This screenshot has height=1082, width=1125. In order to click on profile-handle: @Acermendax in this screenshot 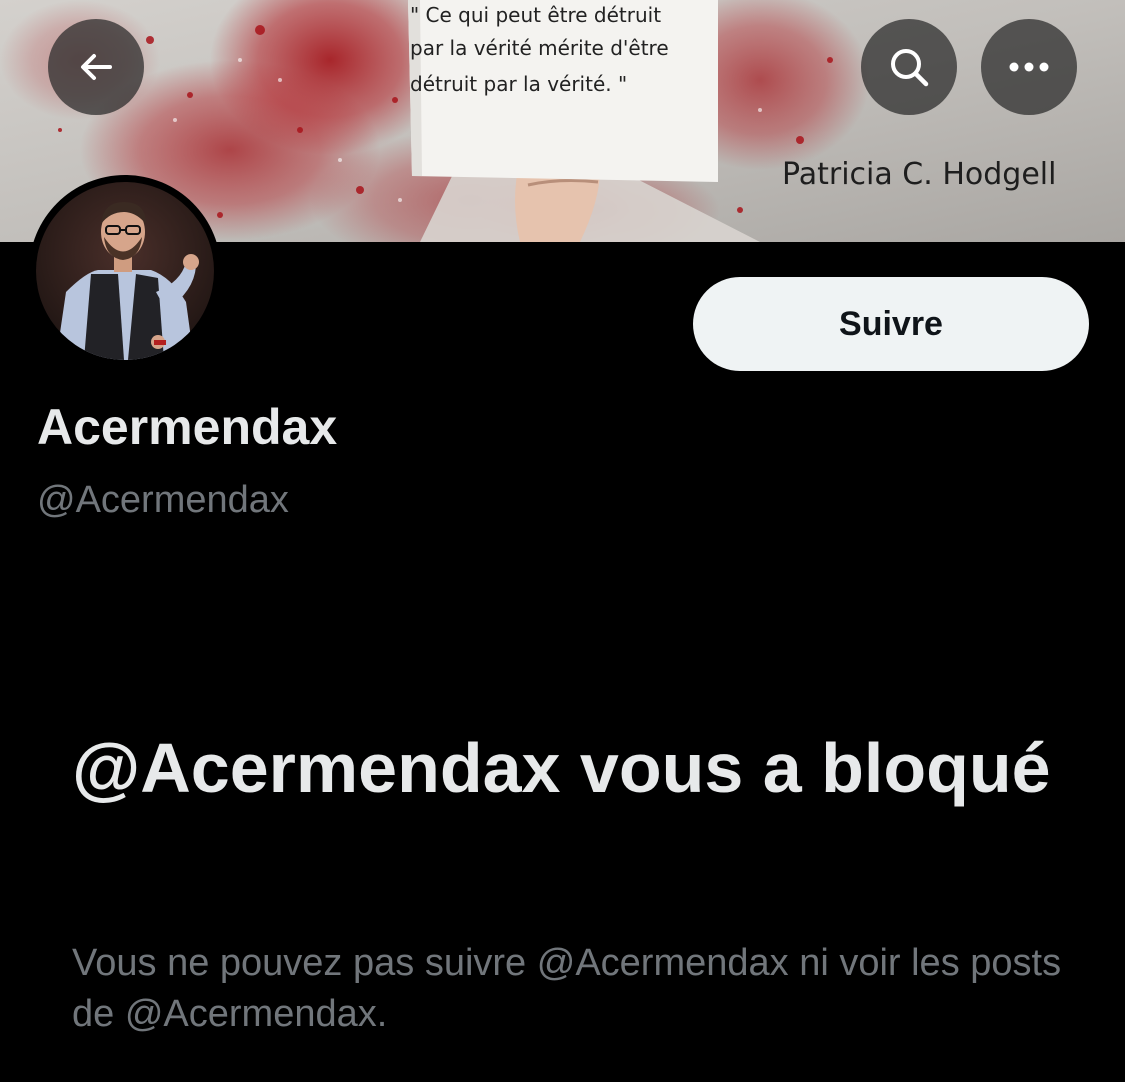, I will do `click(163, 500)`.